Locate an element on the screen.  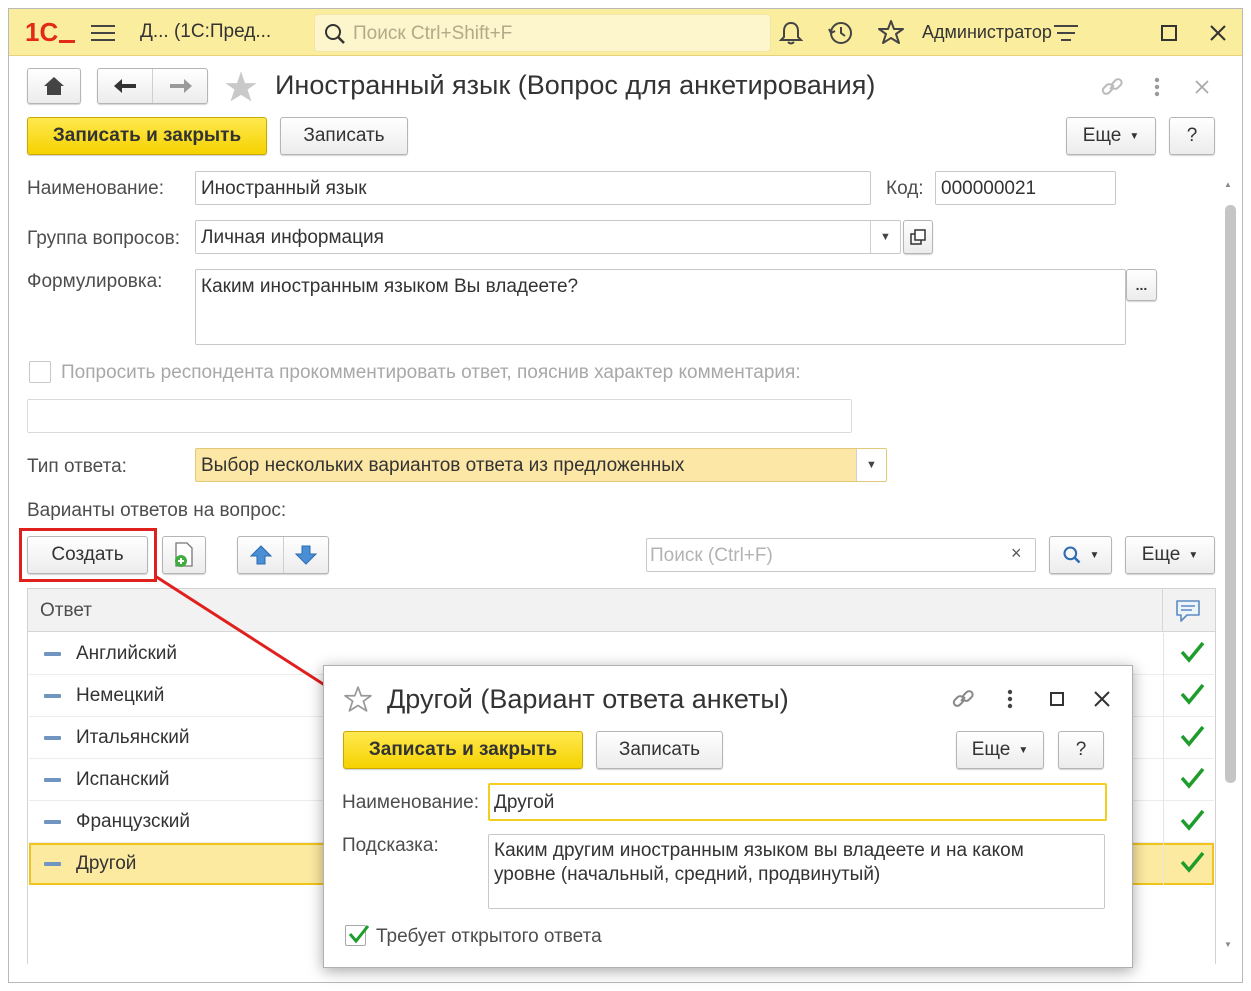
more-icon is located at coordinates (1010, 699).